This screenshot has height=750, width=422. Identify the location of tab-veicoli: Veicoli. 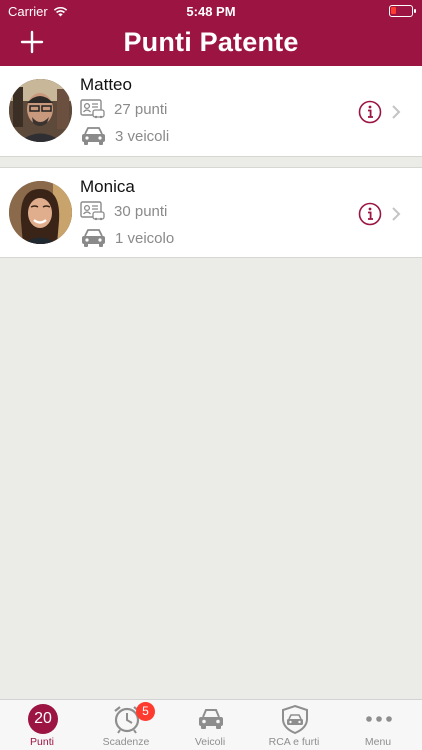
(210, 725).